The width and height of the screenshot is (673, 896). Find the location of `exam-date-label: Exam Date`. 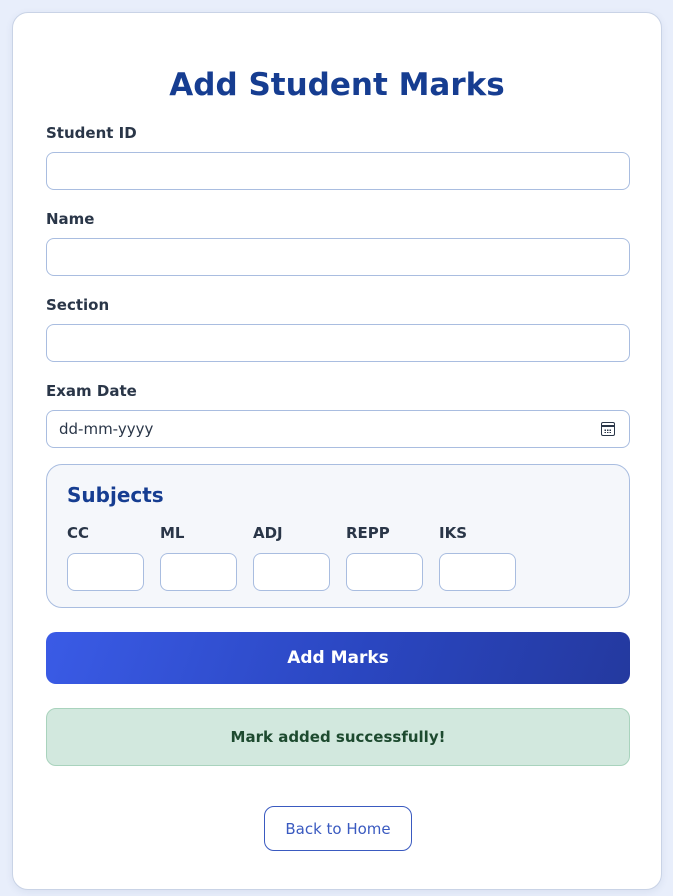

exam-date-label: Exam Date is located at coordinates (91, 391).